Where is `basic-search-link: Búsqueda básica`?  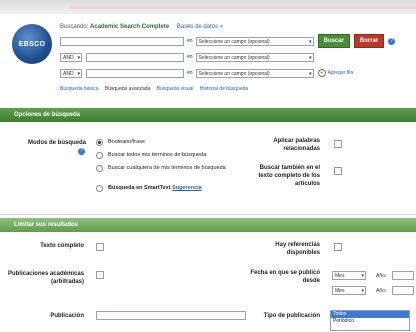 basic-search-link: Búsqueda básica is located at coordinates (79, 89).